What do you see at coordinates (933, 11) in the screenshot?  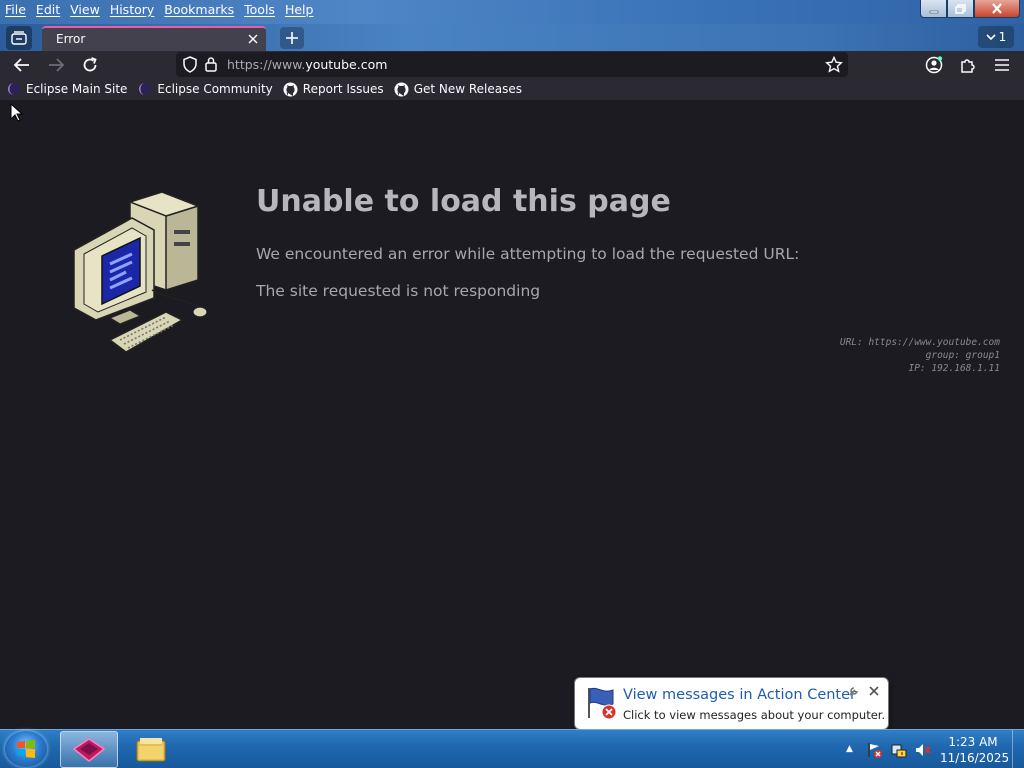 I see `minimize-icon` at bounding box center [933, 11].